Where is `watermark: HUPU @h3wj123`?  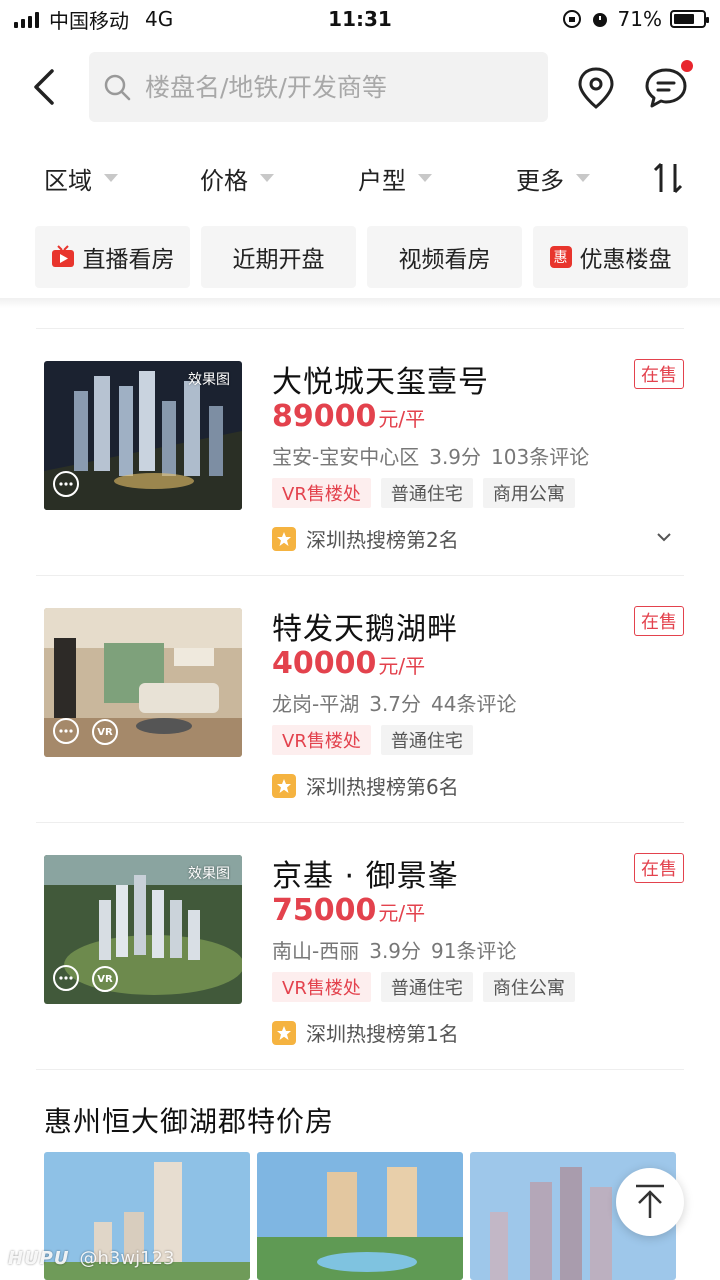 watermark: HUPU @h3wj123 is located at coordinates (91, 1258).